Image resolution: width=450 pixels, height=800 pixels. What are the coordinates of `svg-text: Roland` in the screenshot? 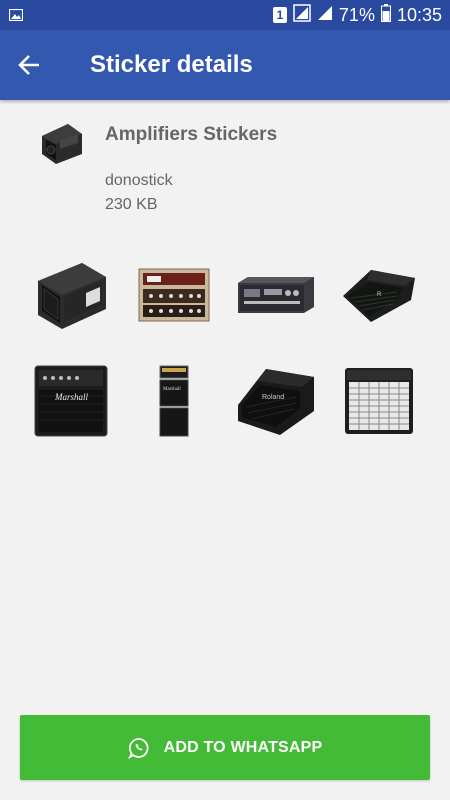 It's located at (273, 397).